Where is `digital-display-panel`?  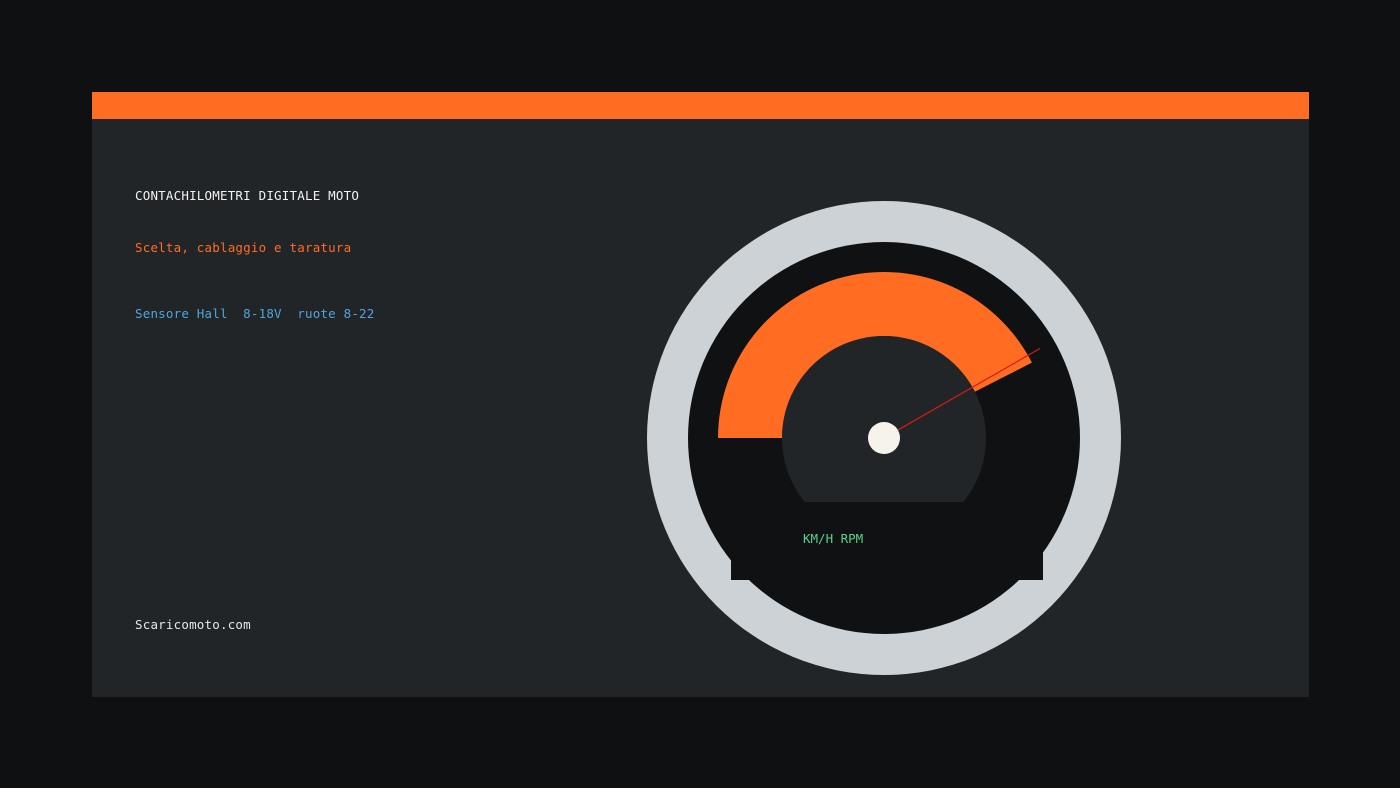
digital-display-panel is located at coordinates (887, 541).